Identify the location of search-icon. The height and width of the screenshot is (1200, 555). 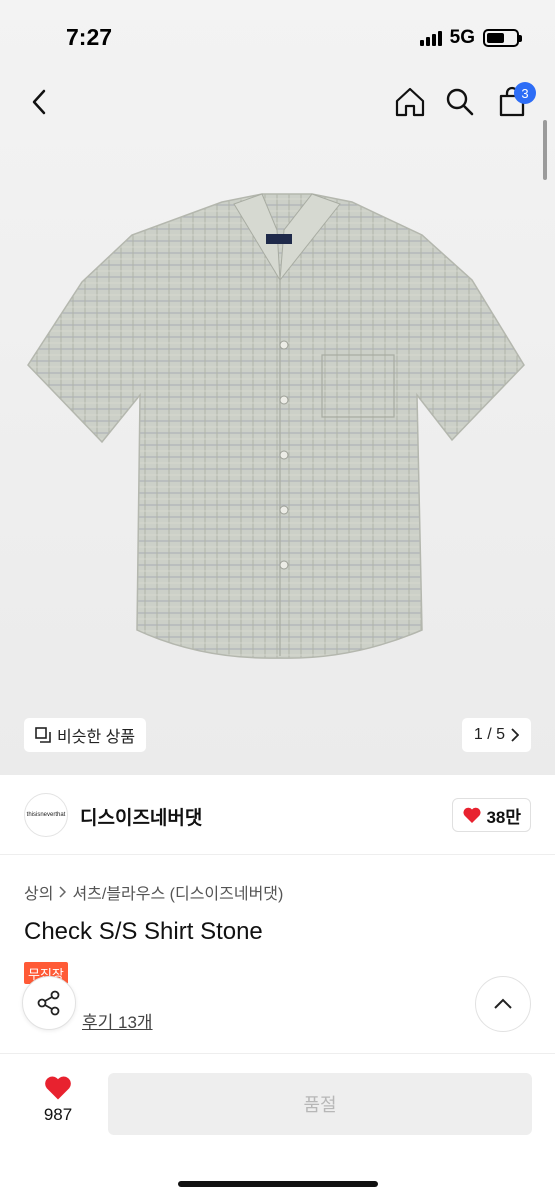
(460, 102).